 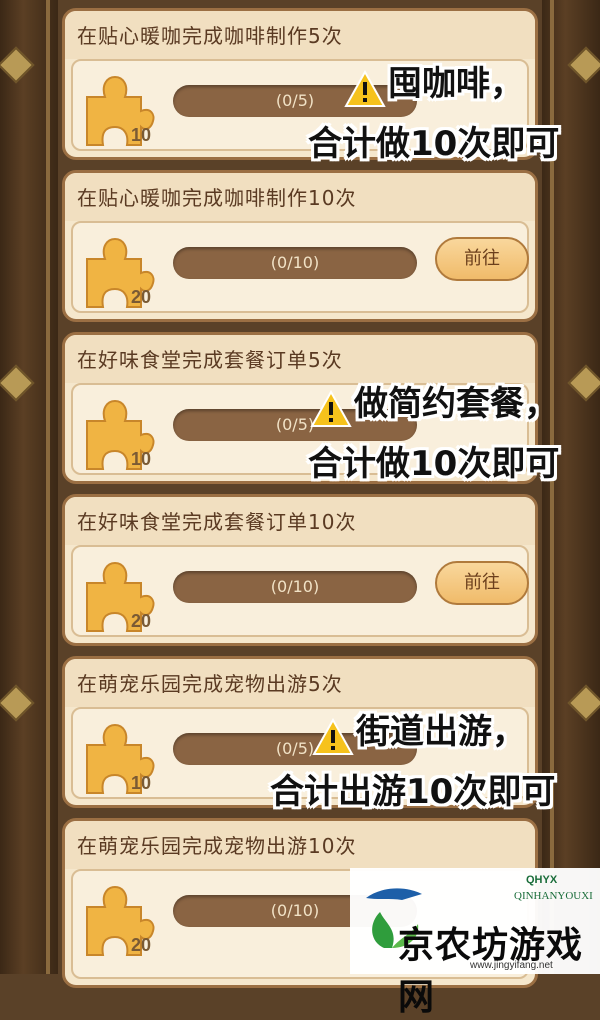 I want to click on task-title: 在贴心暖咖完成咖啡制作10次, so click(x=300, y=197).